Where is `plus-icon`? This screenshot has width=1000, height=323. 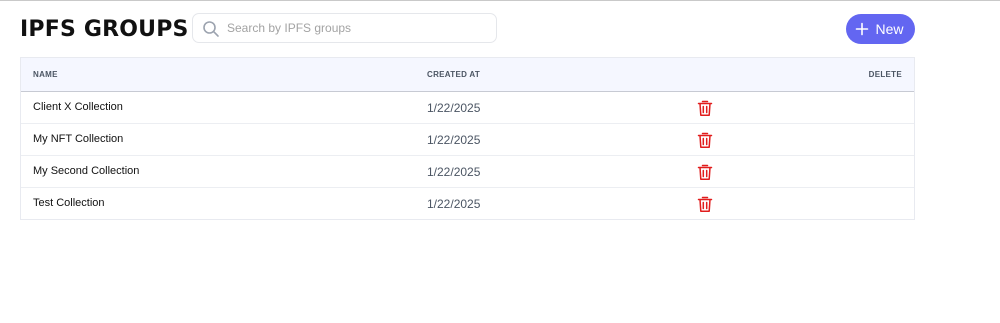 plus-icon is located at coordinates (862, 29).